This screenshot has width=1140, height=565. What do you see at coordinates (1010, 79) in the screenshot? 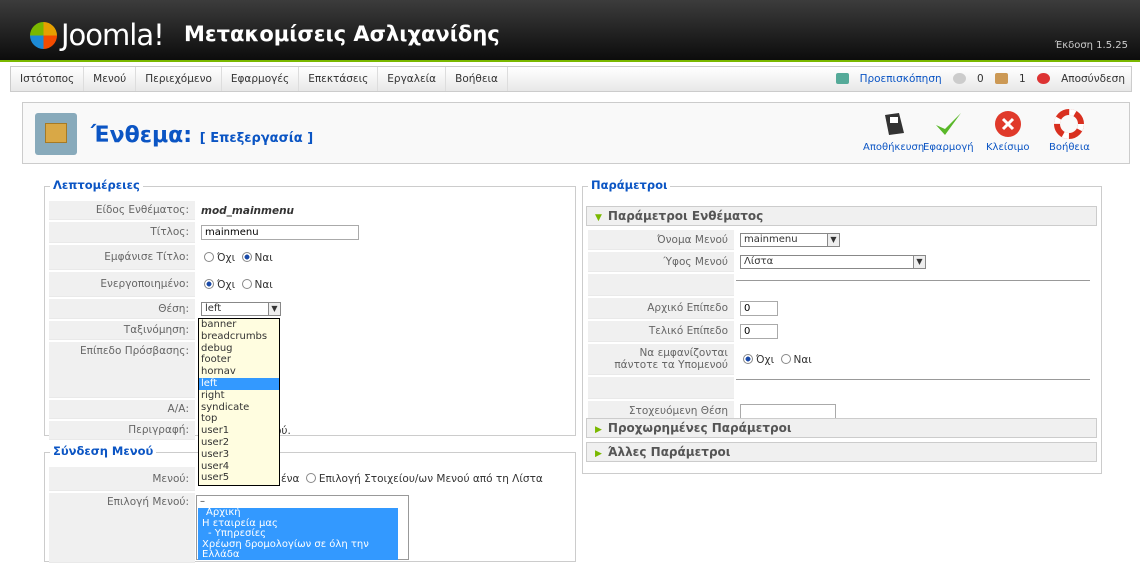
I see `users-count: 1` at bounding box center [1010, 79].